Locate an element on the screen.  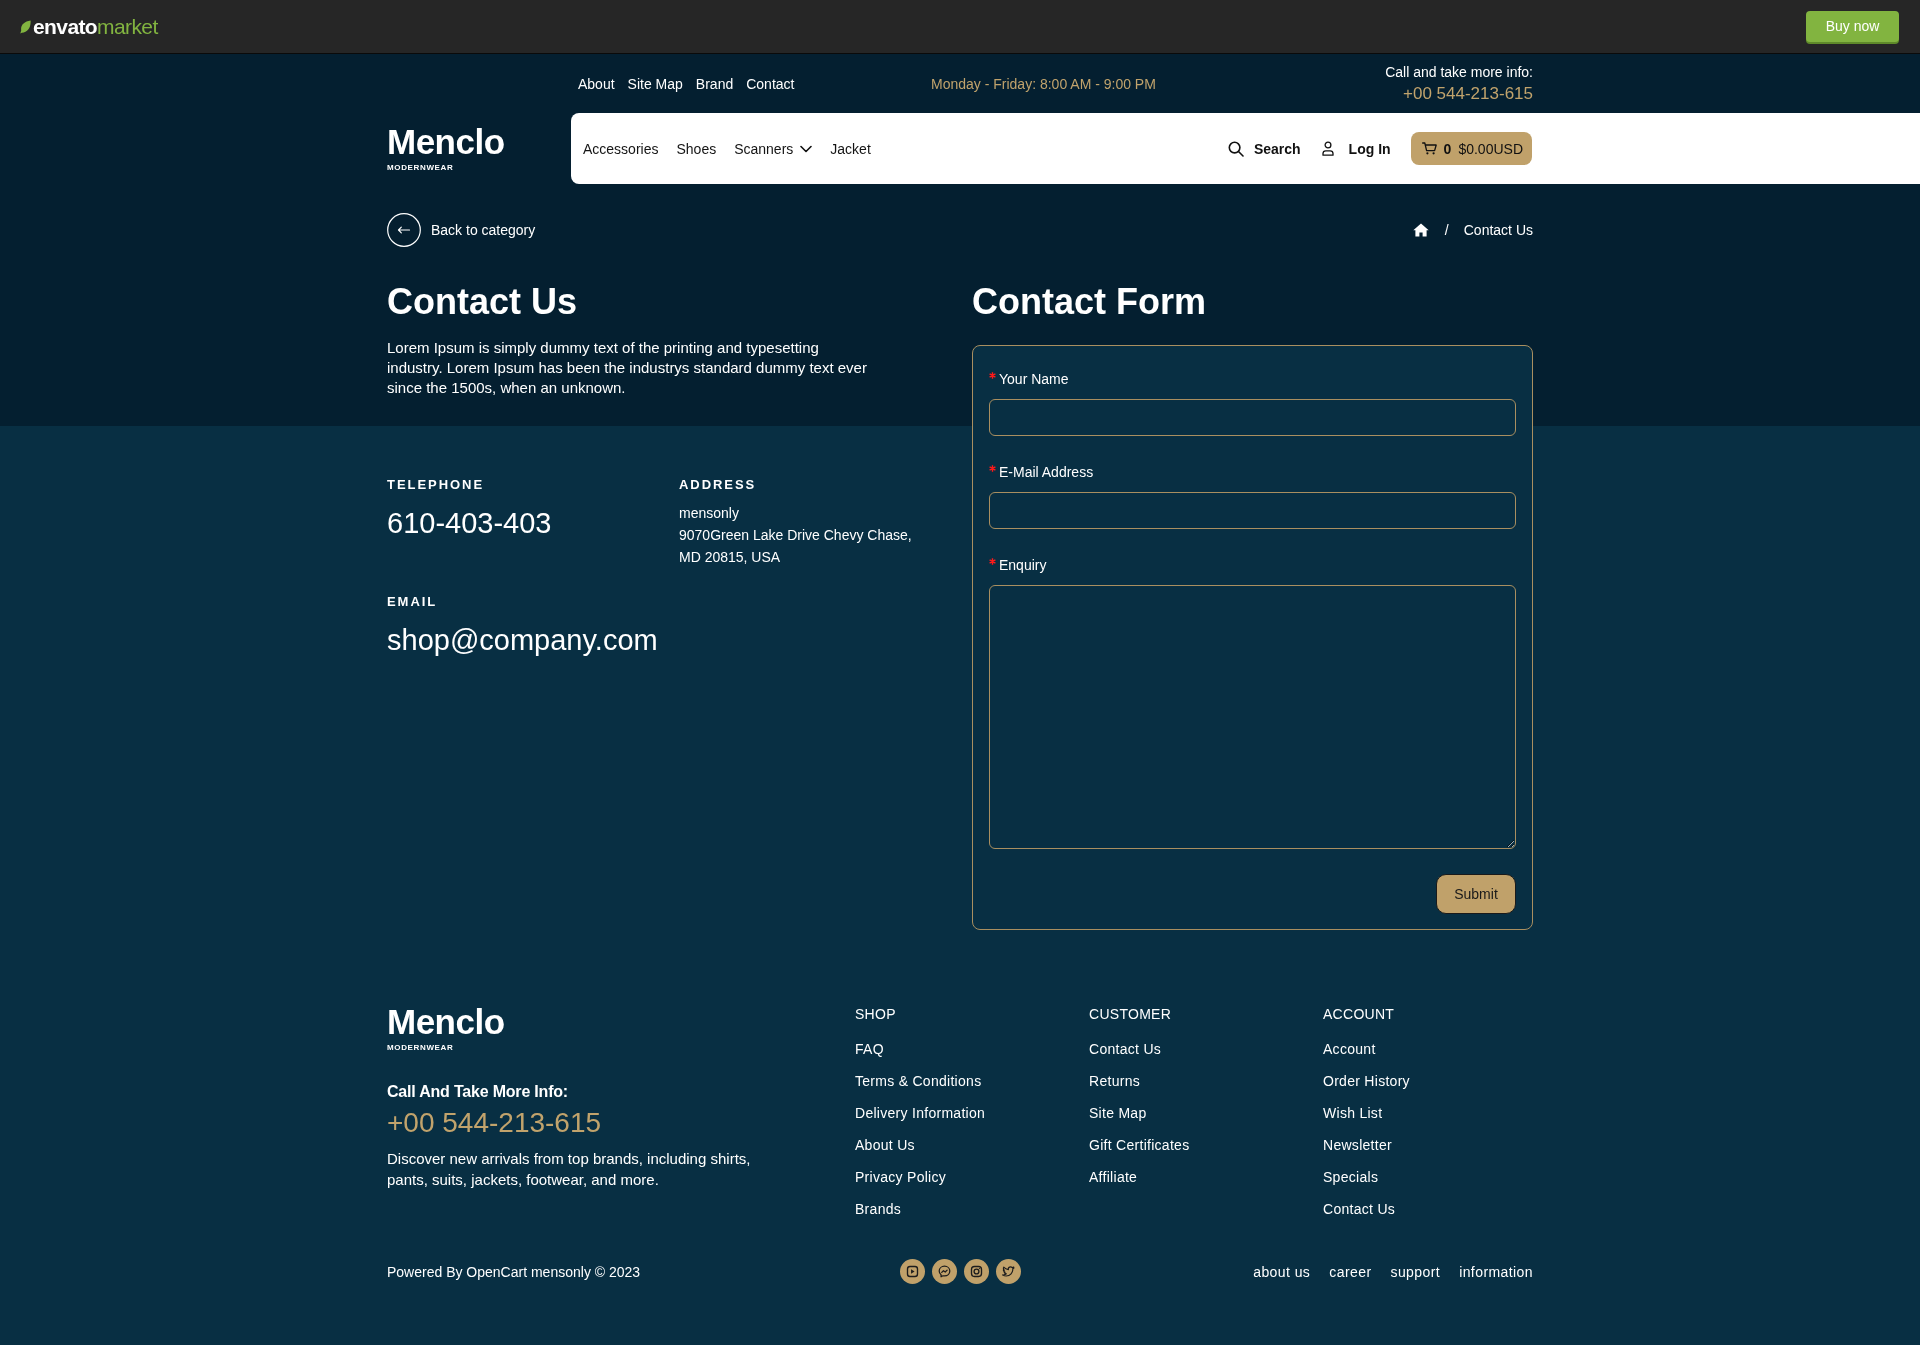
search-button: Search is located at coordinates (1264, 148).